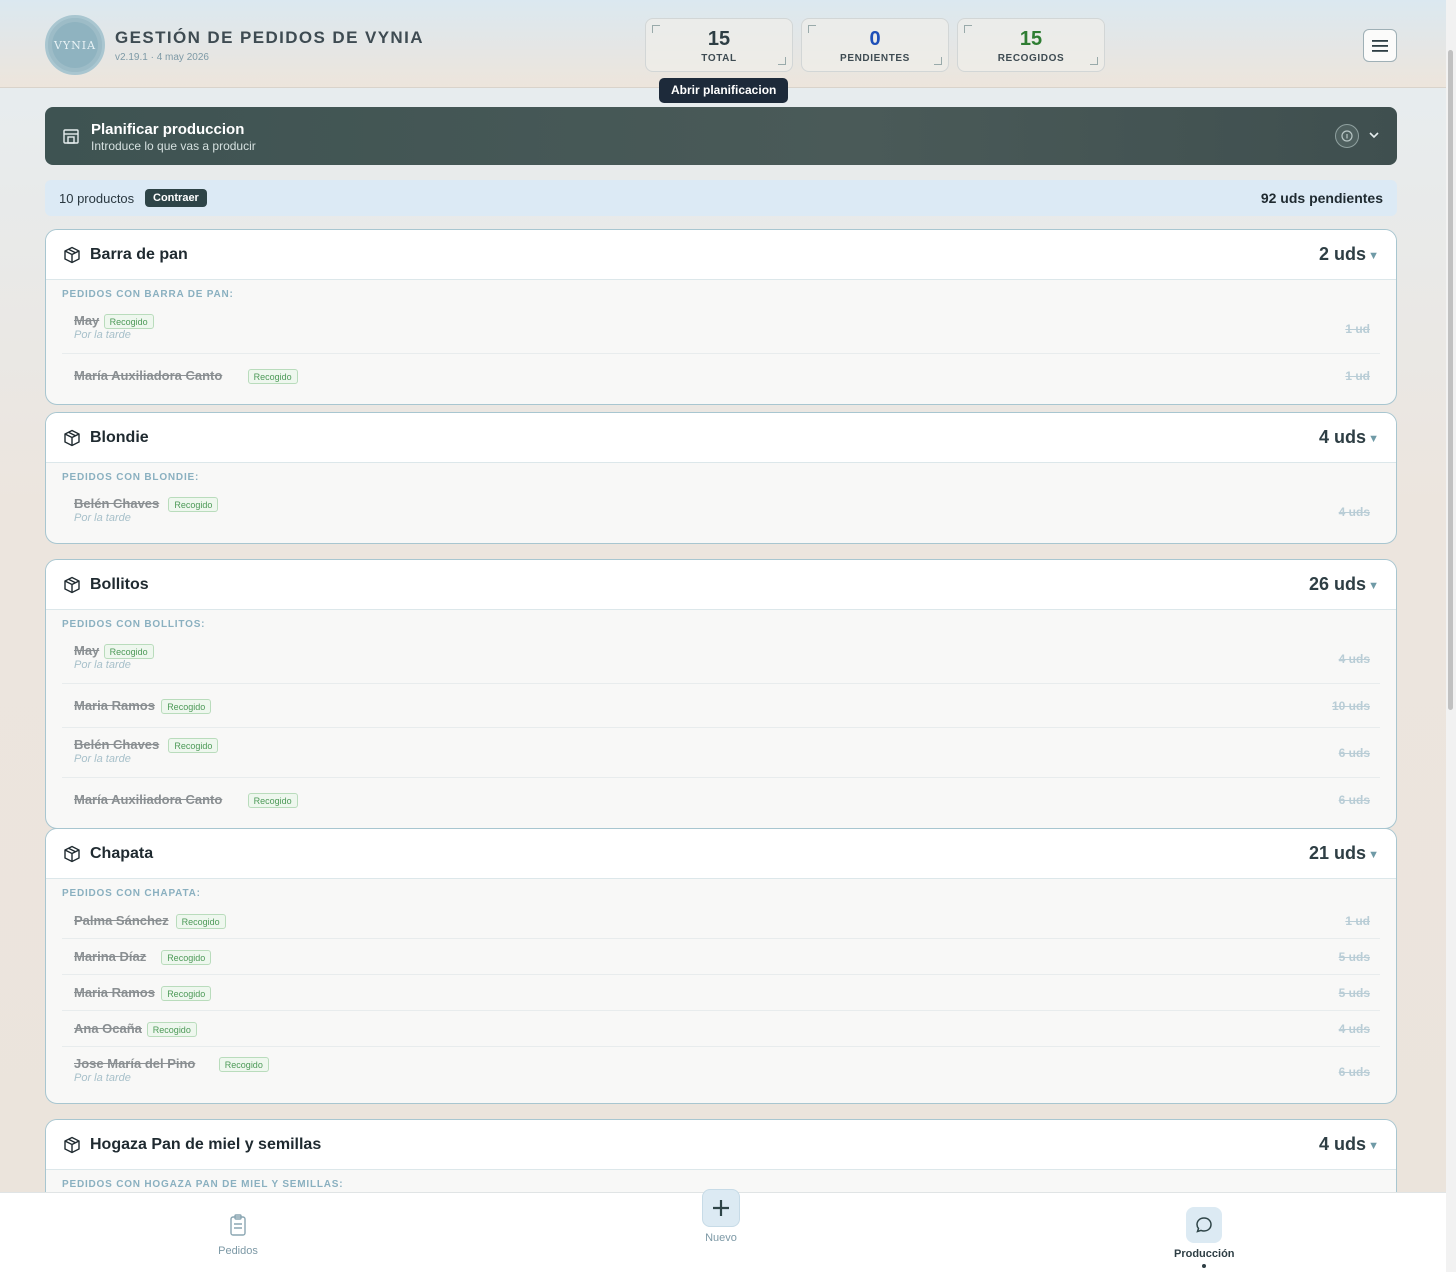  I want to click on order-row: Belén Chaves Recogido Por la tarde 4 uds, so click(721, 512).